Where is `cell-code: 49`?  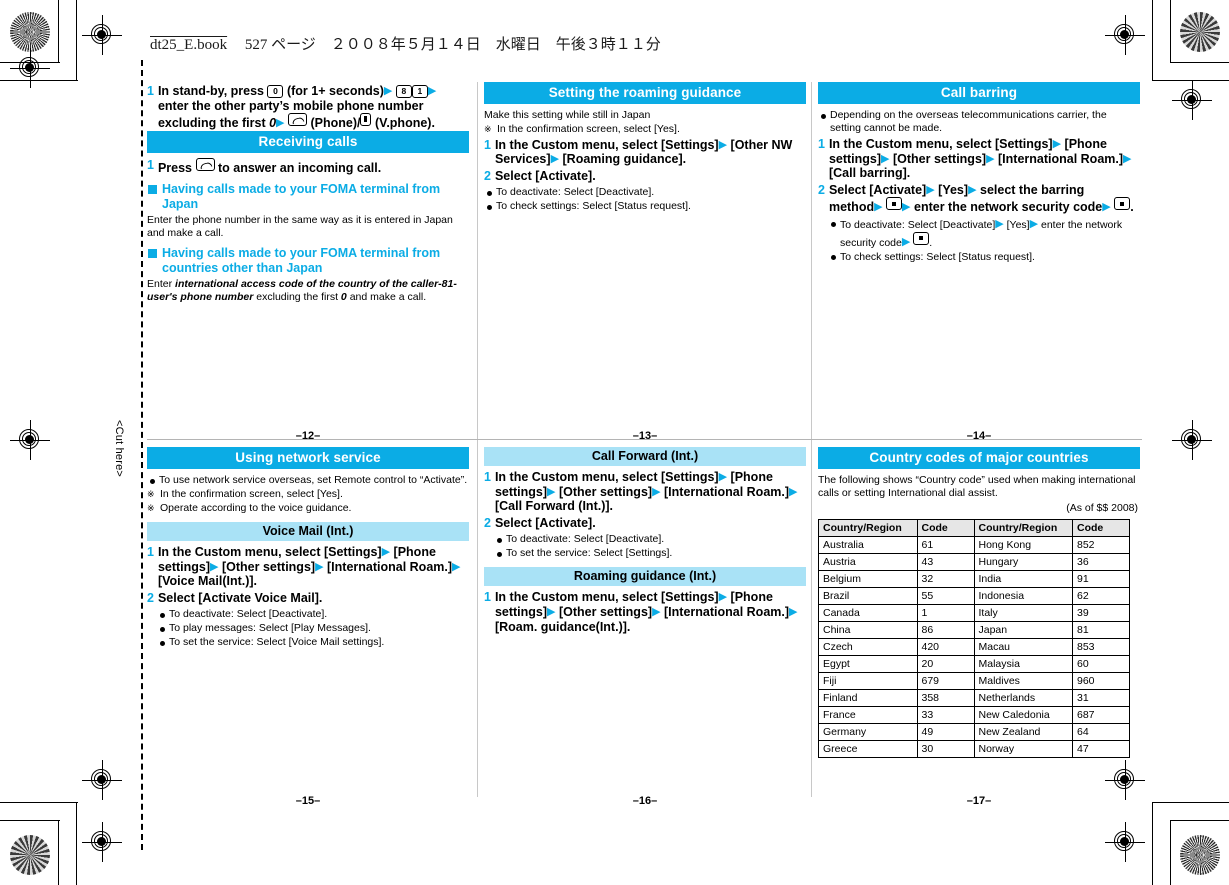 cell-code: 49 is located at coordinates (945, 732).